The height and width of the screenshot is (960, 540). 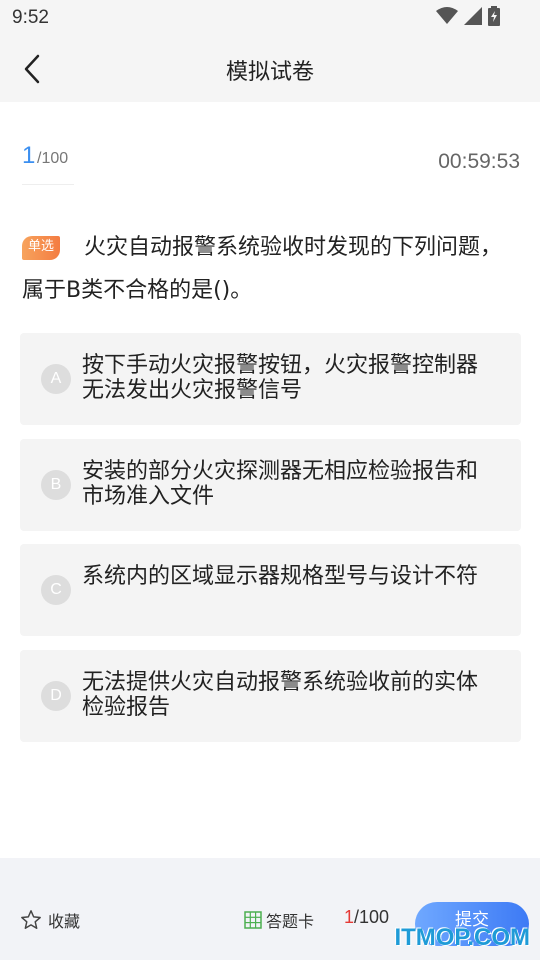 What do you see at coordinates (41, 248) in the screenshot?
I see `question-type-badge: 单选` at bounding box center [41, 248].